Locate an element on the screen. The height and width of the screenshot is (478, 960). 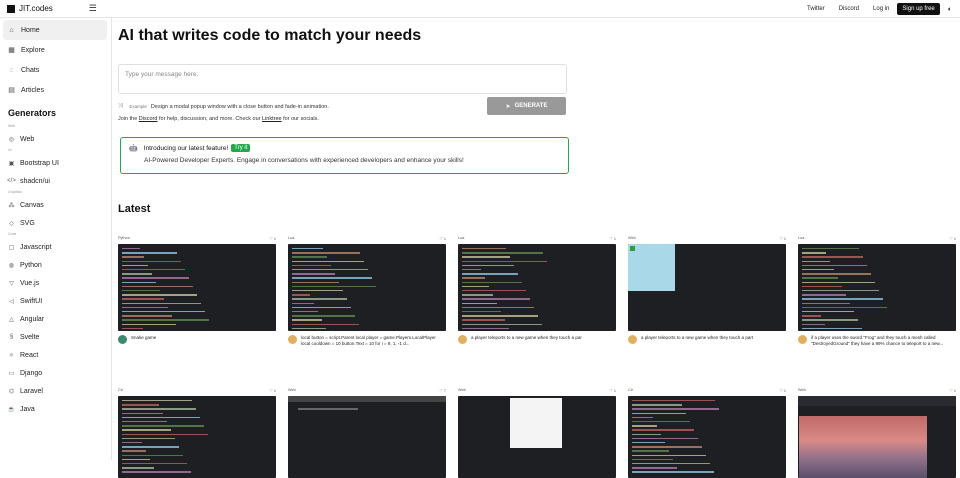
sidebar-item-django: ▭ Django is located at coordinates (55, 373).